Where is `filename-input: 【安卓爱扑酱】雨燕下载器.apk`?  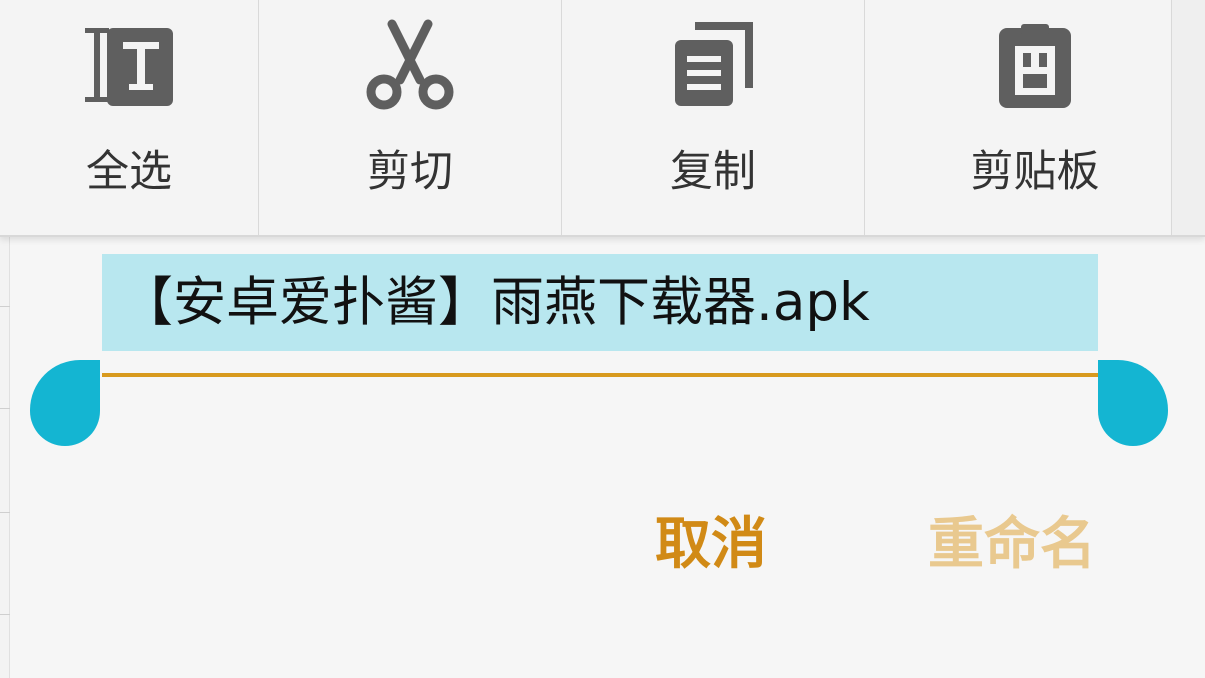 filename-input: 【安卓爱扑酱】雨燕下载器.apk is located at coordinates (600, 302).